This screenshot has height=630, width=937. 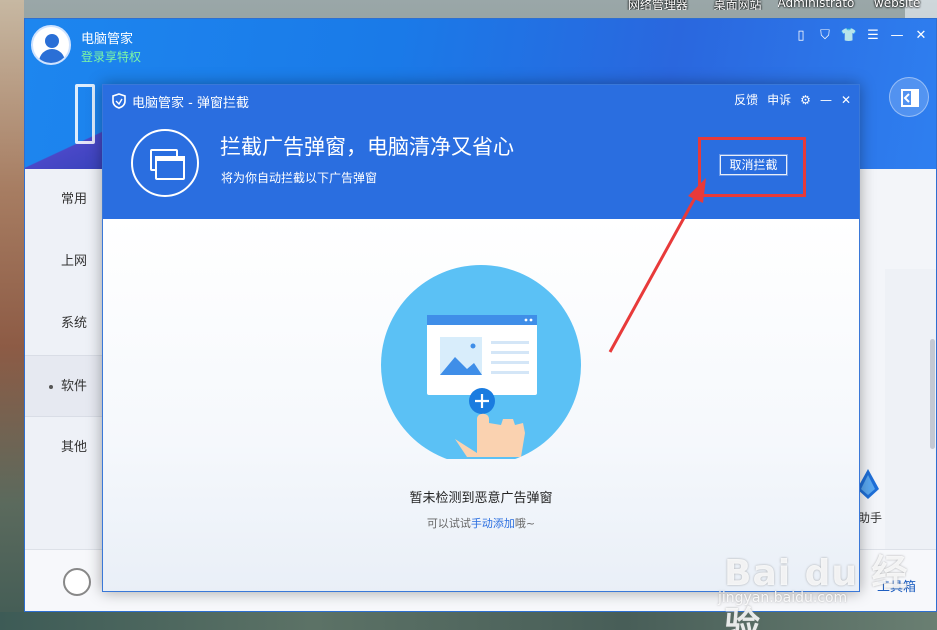 I want to click on nav-item-common: 常用, so click(x=65, y=200).